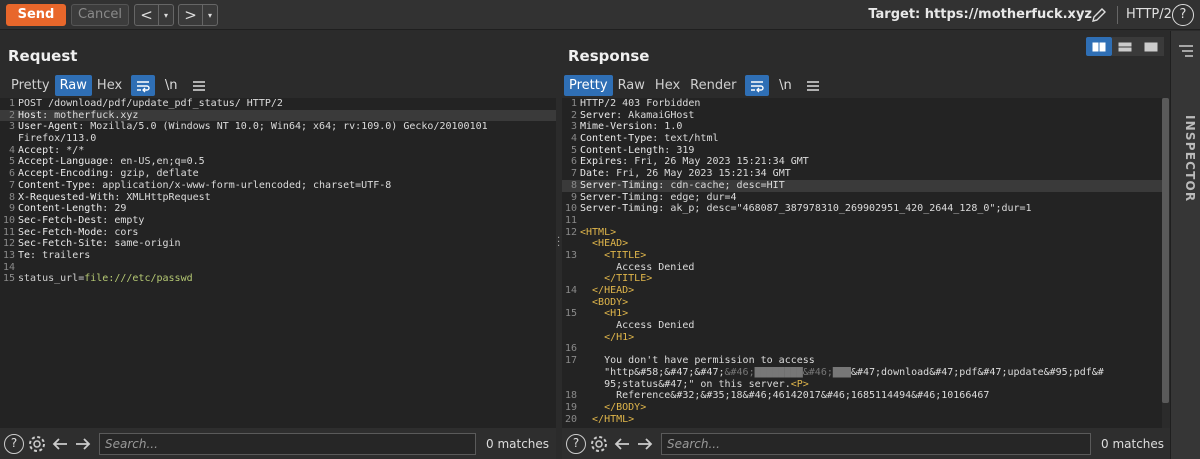 The width and height of the screenshot is (1200, 459). I want to click on html-tag: <HEAD>, so click(604, 244).